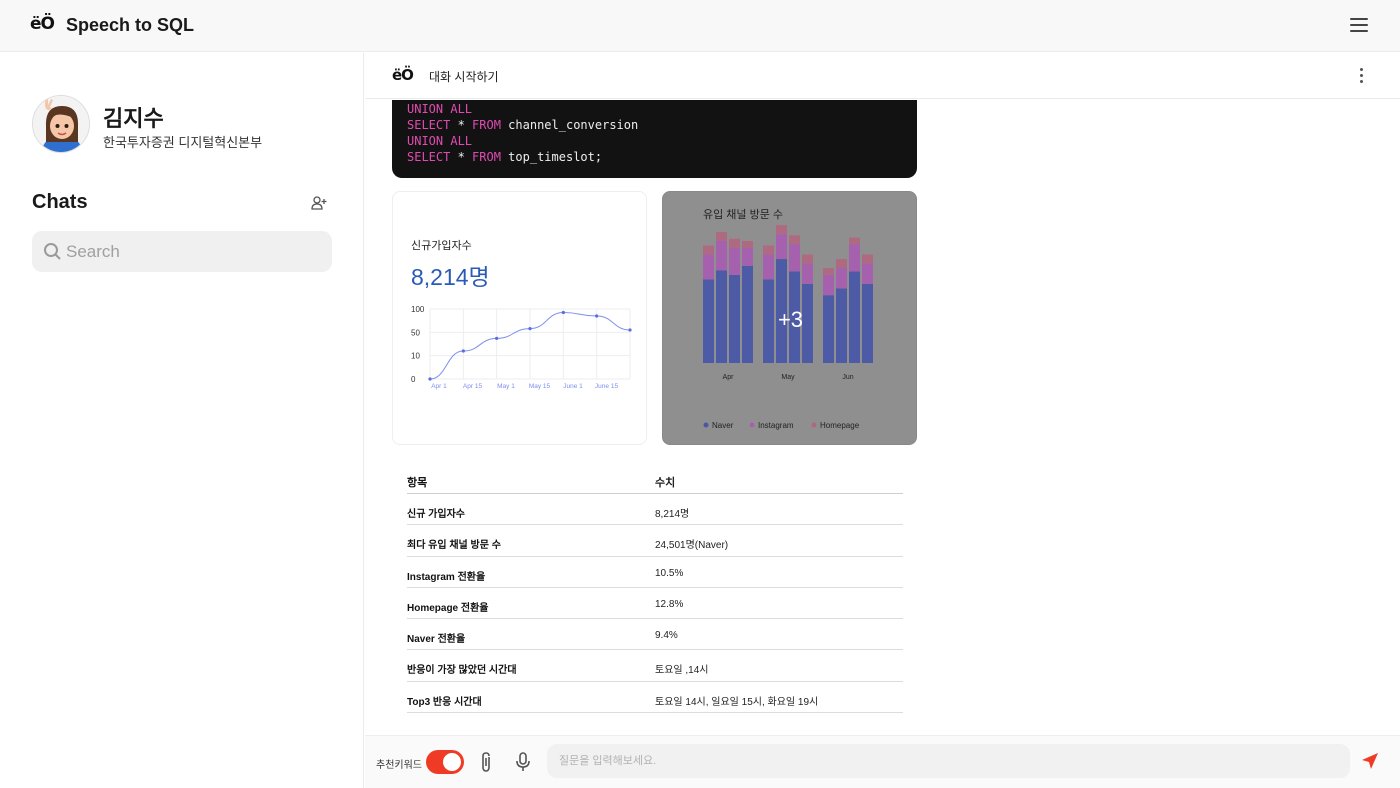  I want to click on y-tick-label: 10, so click(415, 356).